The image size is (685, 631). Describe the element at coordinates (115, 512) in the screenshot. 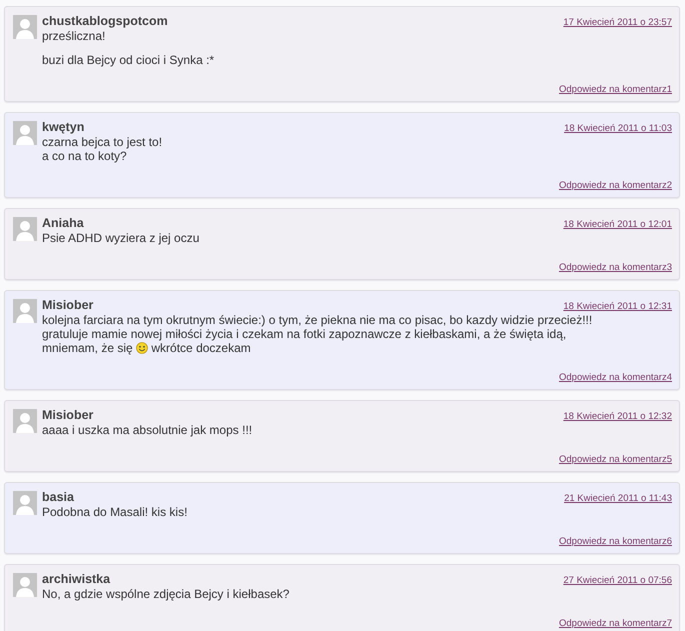

I see `comment-text: Podobna do Masali! kis kis!` at that location.